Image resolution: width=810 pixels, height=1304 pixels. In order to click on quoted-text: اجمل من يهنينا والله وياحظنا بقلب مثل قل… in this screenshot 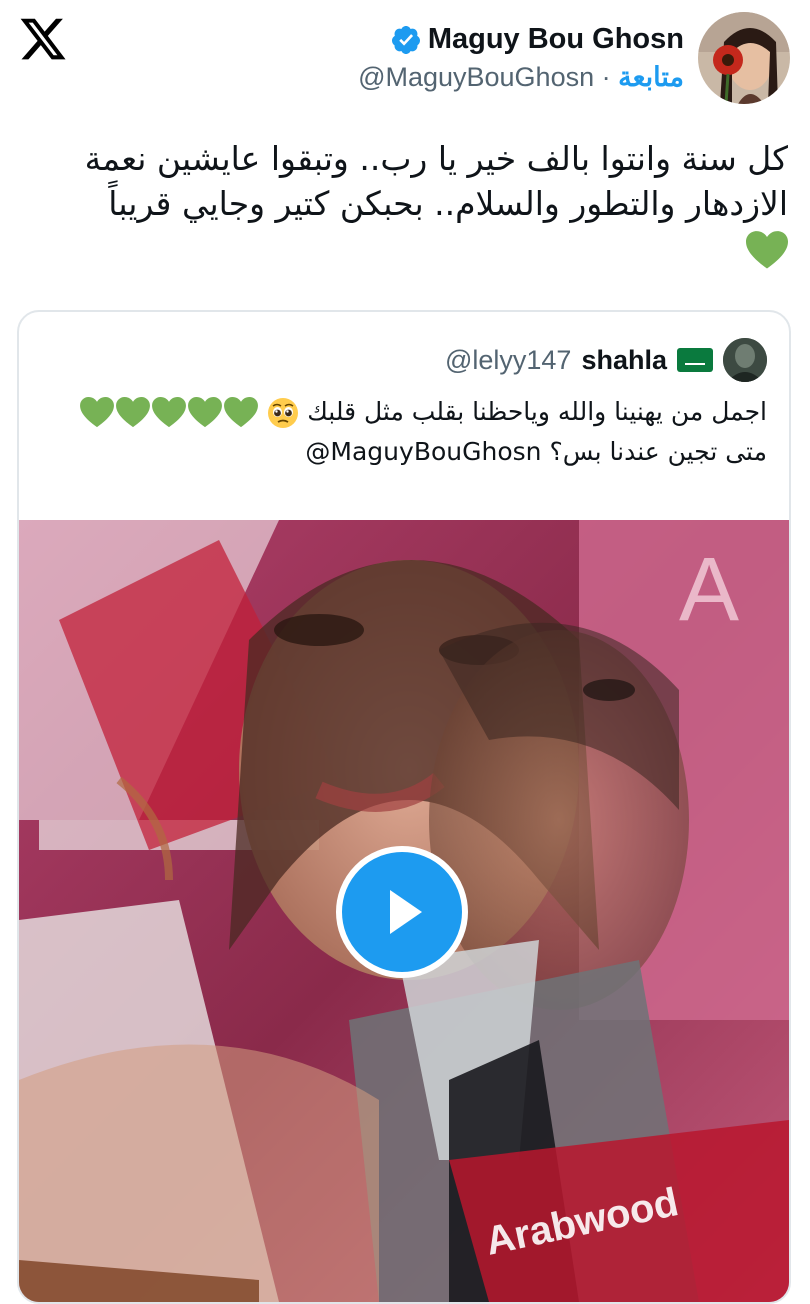, I will do `click(402, 432)`.